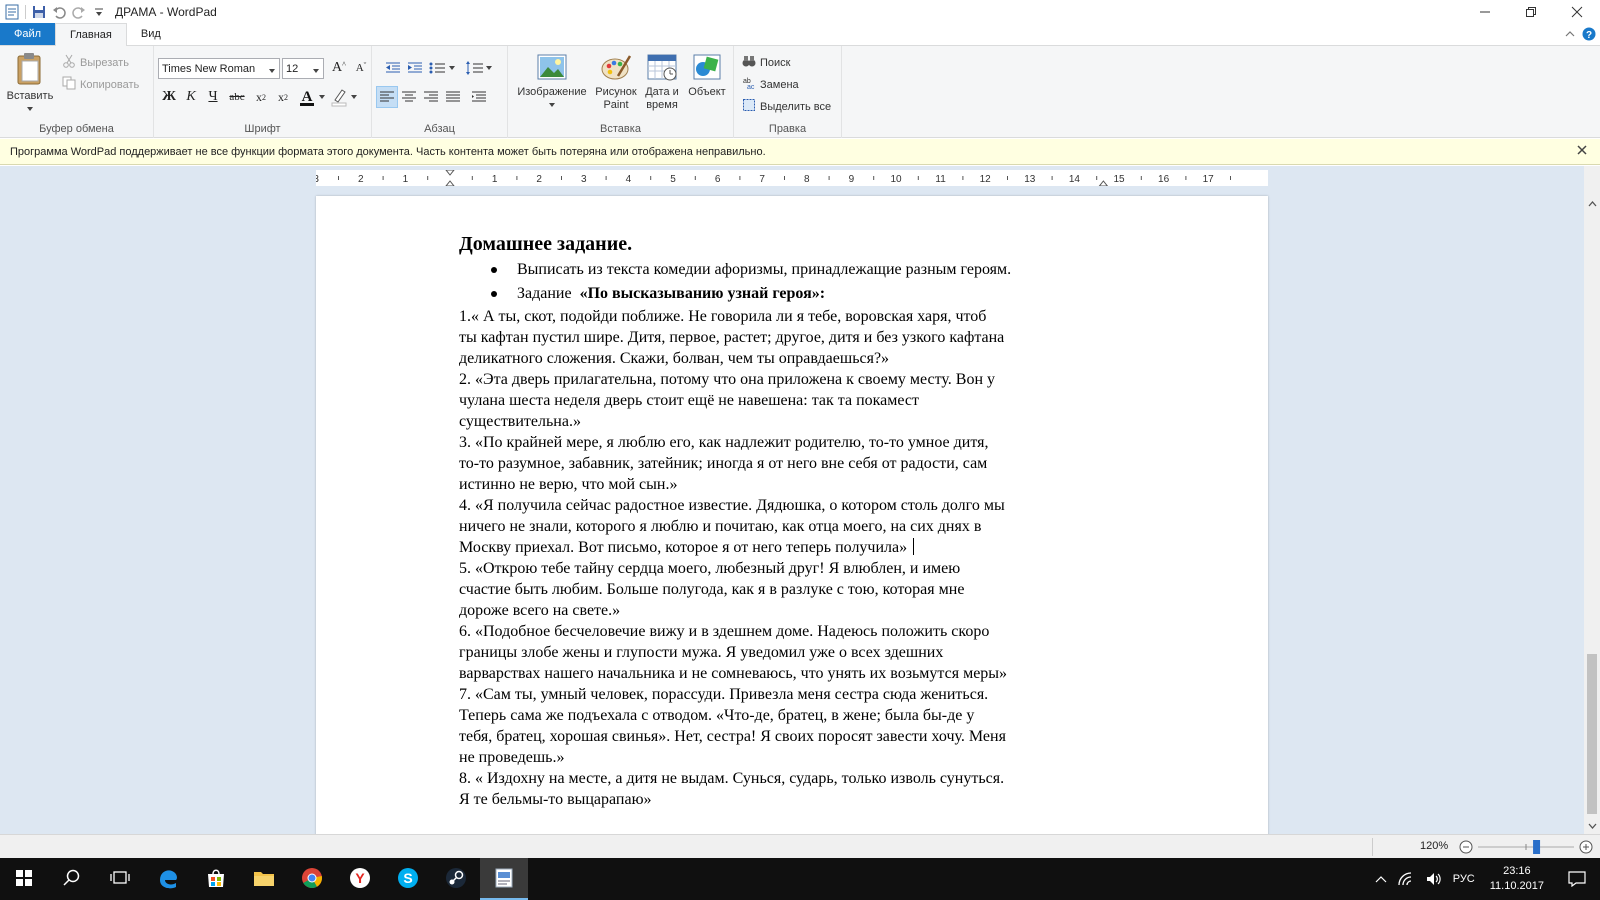 Image resolution: width=1600 pixels, height=900 pixels. What do you see at coordinates (12, 12) in the screenshot?
I see `wordpad-app-icon` at bounding box center [12, 12].